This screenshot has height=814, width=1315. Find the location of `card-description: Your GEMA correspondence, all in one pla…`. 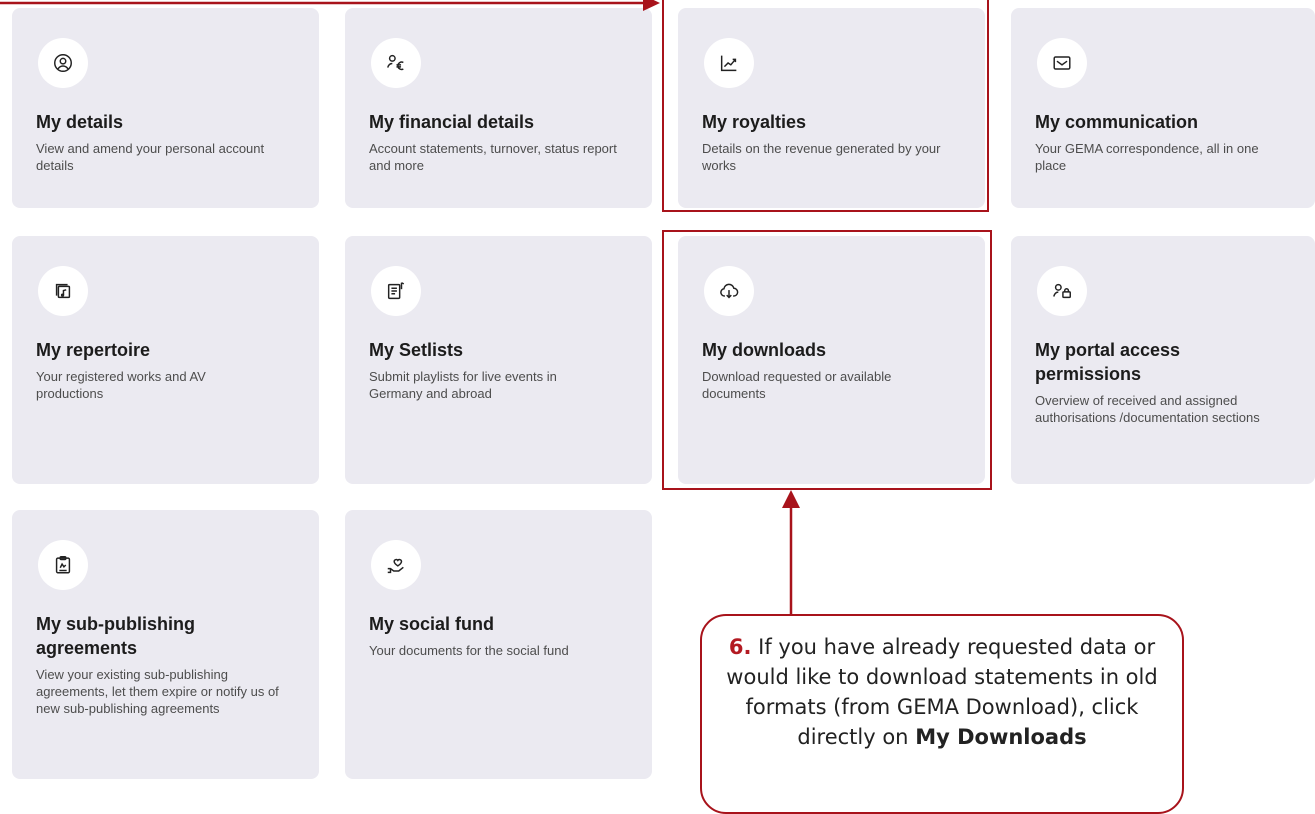

card-description: Your GEMA correspondence, all in one pla… is located at coordinates (1147, 157).